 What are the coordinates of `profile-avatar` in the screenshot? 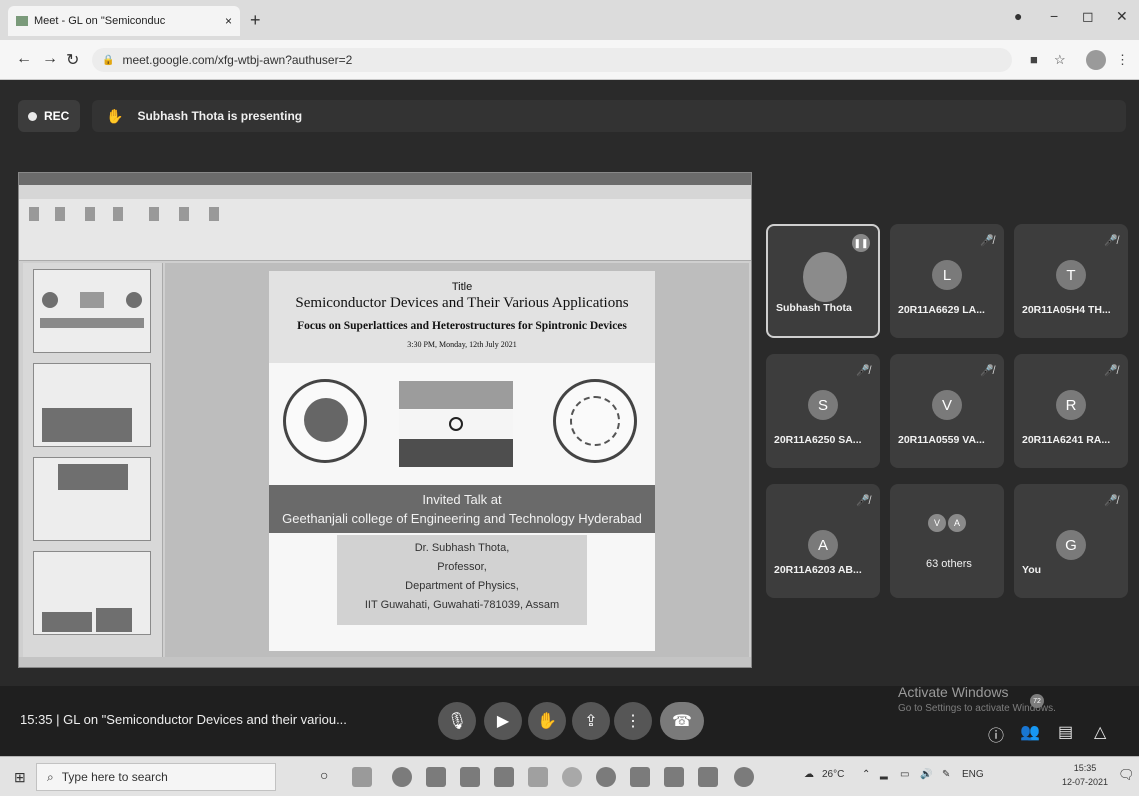 It's located at (1096, 60).